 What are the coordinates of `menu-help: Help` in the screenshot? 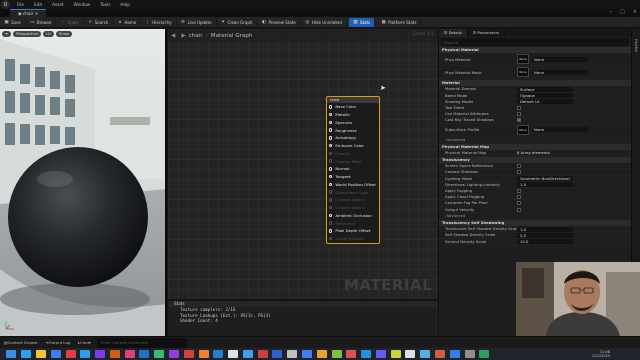 It's located at (125, 4).